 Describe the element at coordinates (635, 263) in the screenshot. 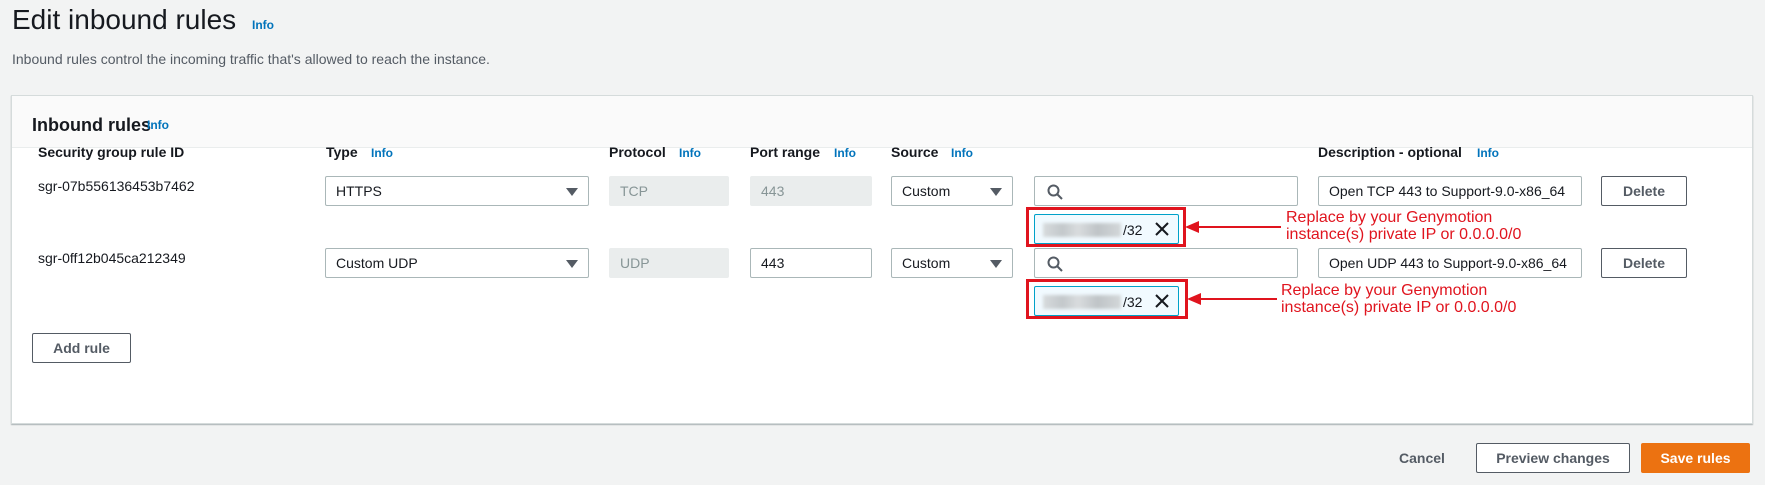

I see `protocol-value: UDP` at that location.